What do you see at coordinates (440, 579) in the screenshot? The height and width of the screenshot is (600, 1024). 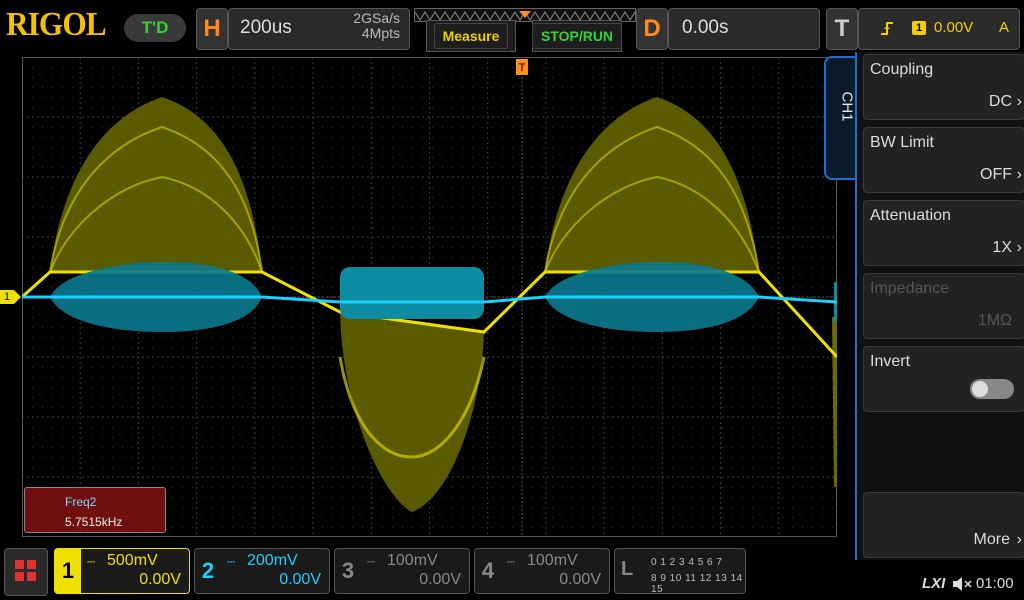 I see `ch3-offset: 0.00V` at bounding box center [440, 579].